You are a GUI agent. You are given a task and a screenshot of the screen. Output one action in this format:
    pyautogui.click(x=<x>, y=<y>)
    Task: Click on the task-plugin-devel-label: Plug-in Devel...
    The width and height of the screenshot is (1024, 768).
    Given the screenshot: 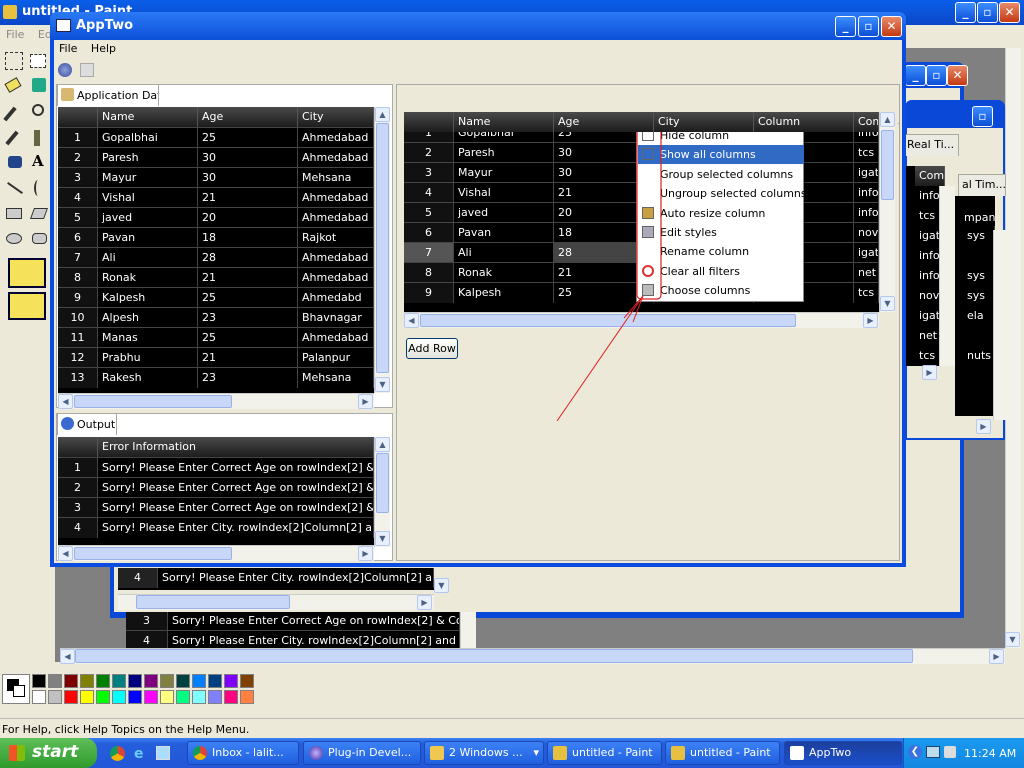 What is the action you would take?
    pyautogui.click(x=370, y=752)
    